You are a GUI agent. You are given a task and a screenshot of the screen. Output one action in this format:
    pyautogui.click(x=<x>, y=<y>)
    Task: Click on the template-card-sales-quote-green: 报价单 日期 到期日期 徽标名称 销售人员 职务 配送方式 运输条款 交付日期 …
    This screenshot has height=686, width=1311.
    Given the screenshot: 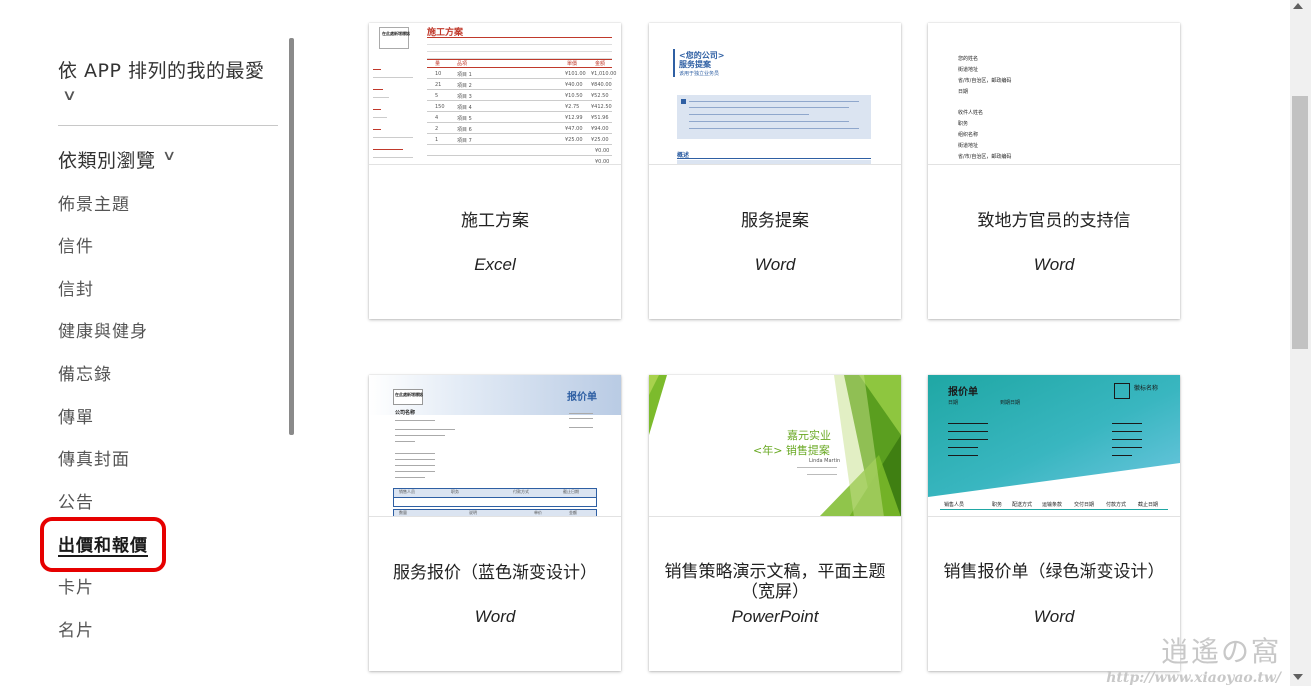 What is the action you would take?
    pyautogui.click(x=1054, y=523)
    